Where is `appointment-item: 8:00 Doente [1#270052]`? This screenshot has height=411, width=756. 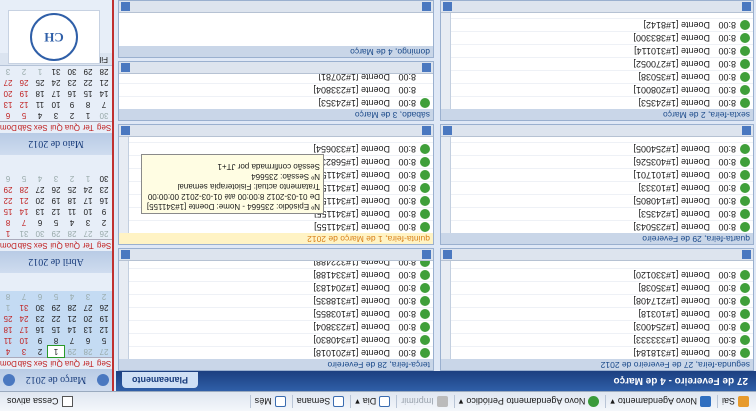
appointment-item: 8:00 Doente [1#270052] is located at coordinates (597, 63).